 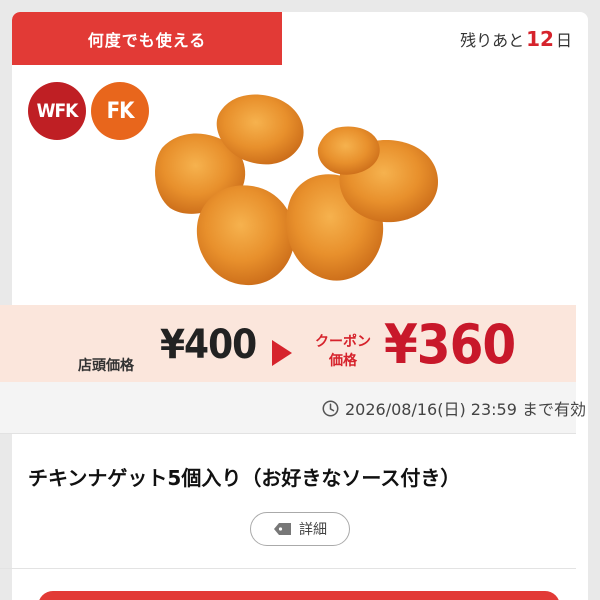 I want to click on usage-tag: 何度でも使える, so click(x=147, y=38).